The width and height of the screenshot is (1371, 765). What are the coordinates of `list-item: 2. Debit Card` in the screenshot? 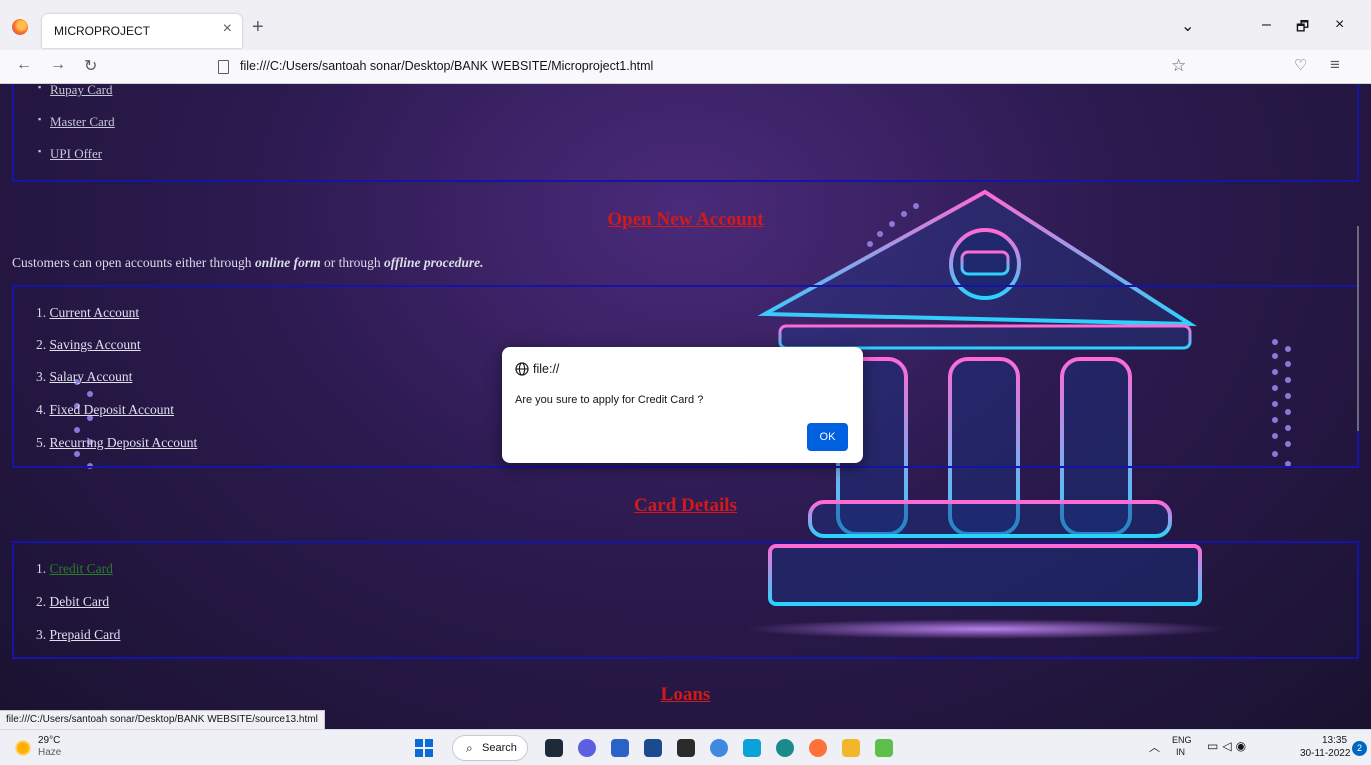 It's located at (73, 601).